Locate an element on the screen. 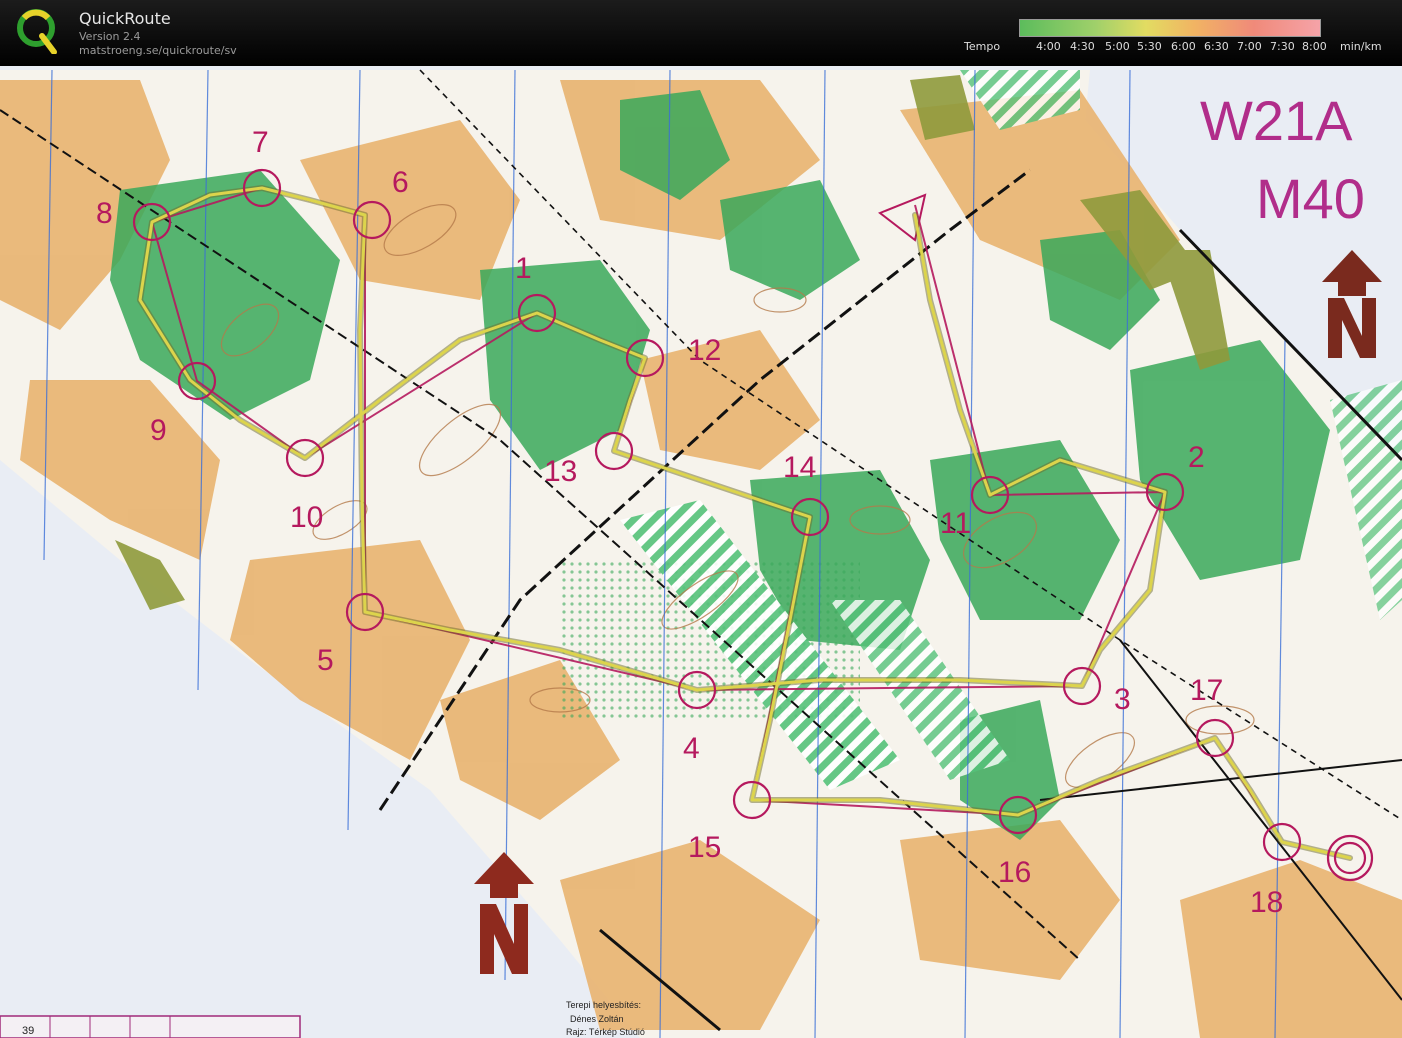  app-version: Version 2.4 is located at coordinates (110, 36).